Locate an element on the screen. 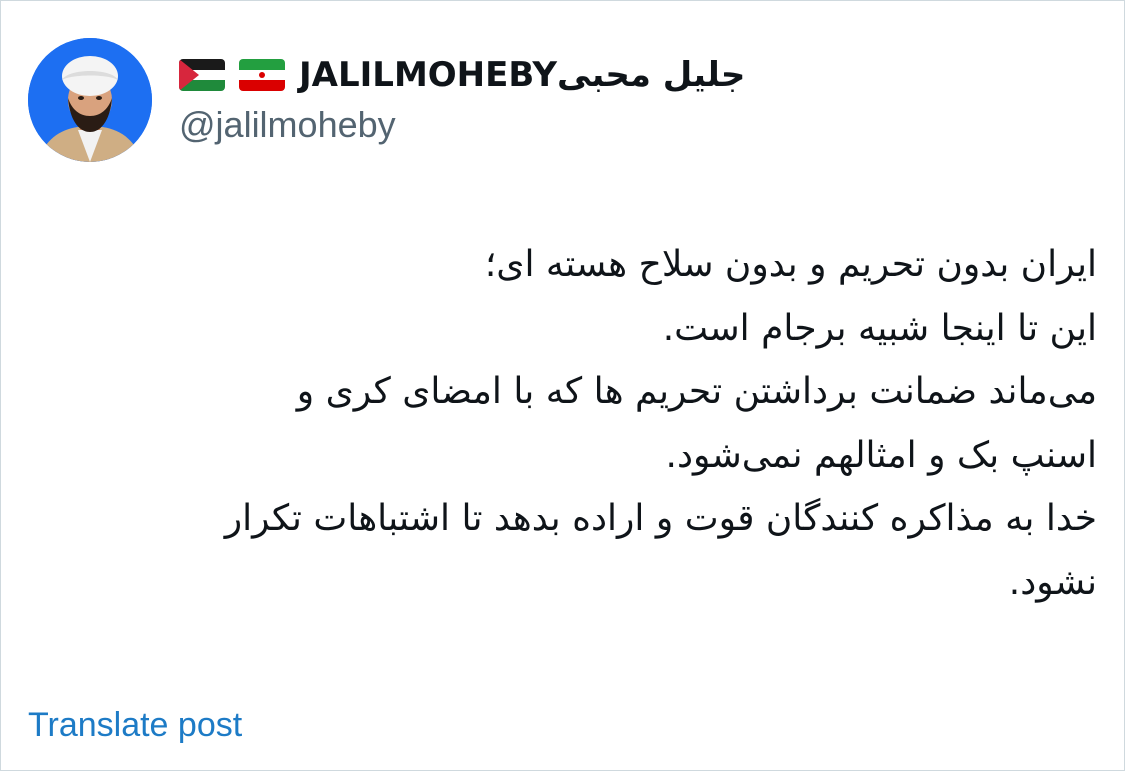  post-text-line: این تا اینجا شبیه برجام است. is located at coordinates (879, 328).